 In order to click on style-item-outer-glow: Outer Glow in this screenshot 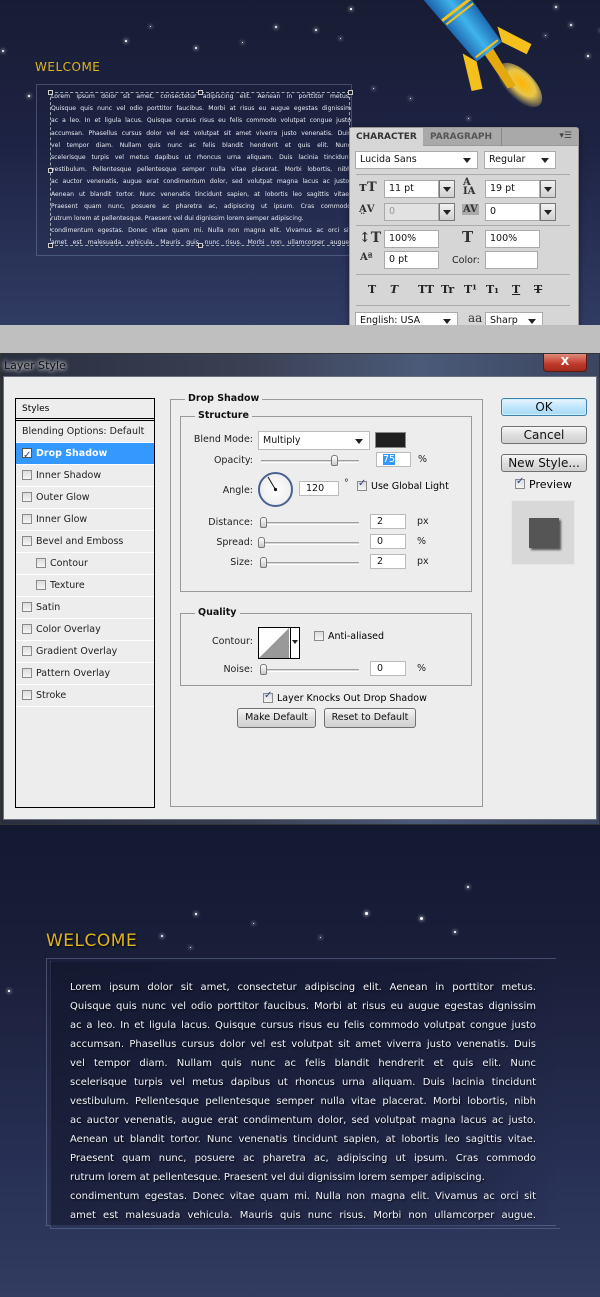, I will do `click(85, 498)`.